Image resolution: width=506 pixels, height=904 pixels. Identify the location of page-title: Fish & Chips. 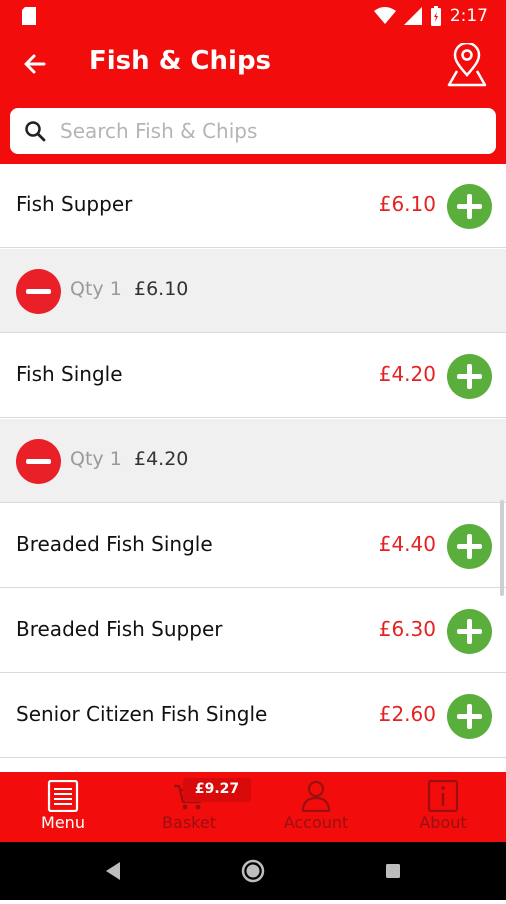
(180, 61).